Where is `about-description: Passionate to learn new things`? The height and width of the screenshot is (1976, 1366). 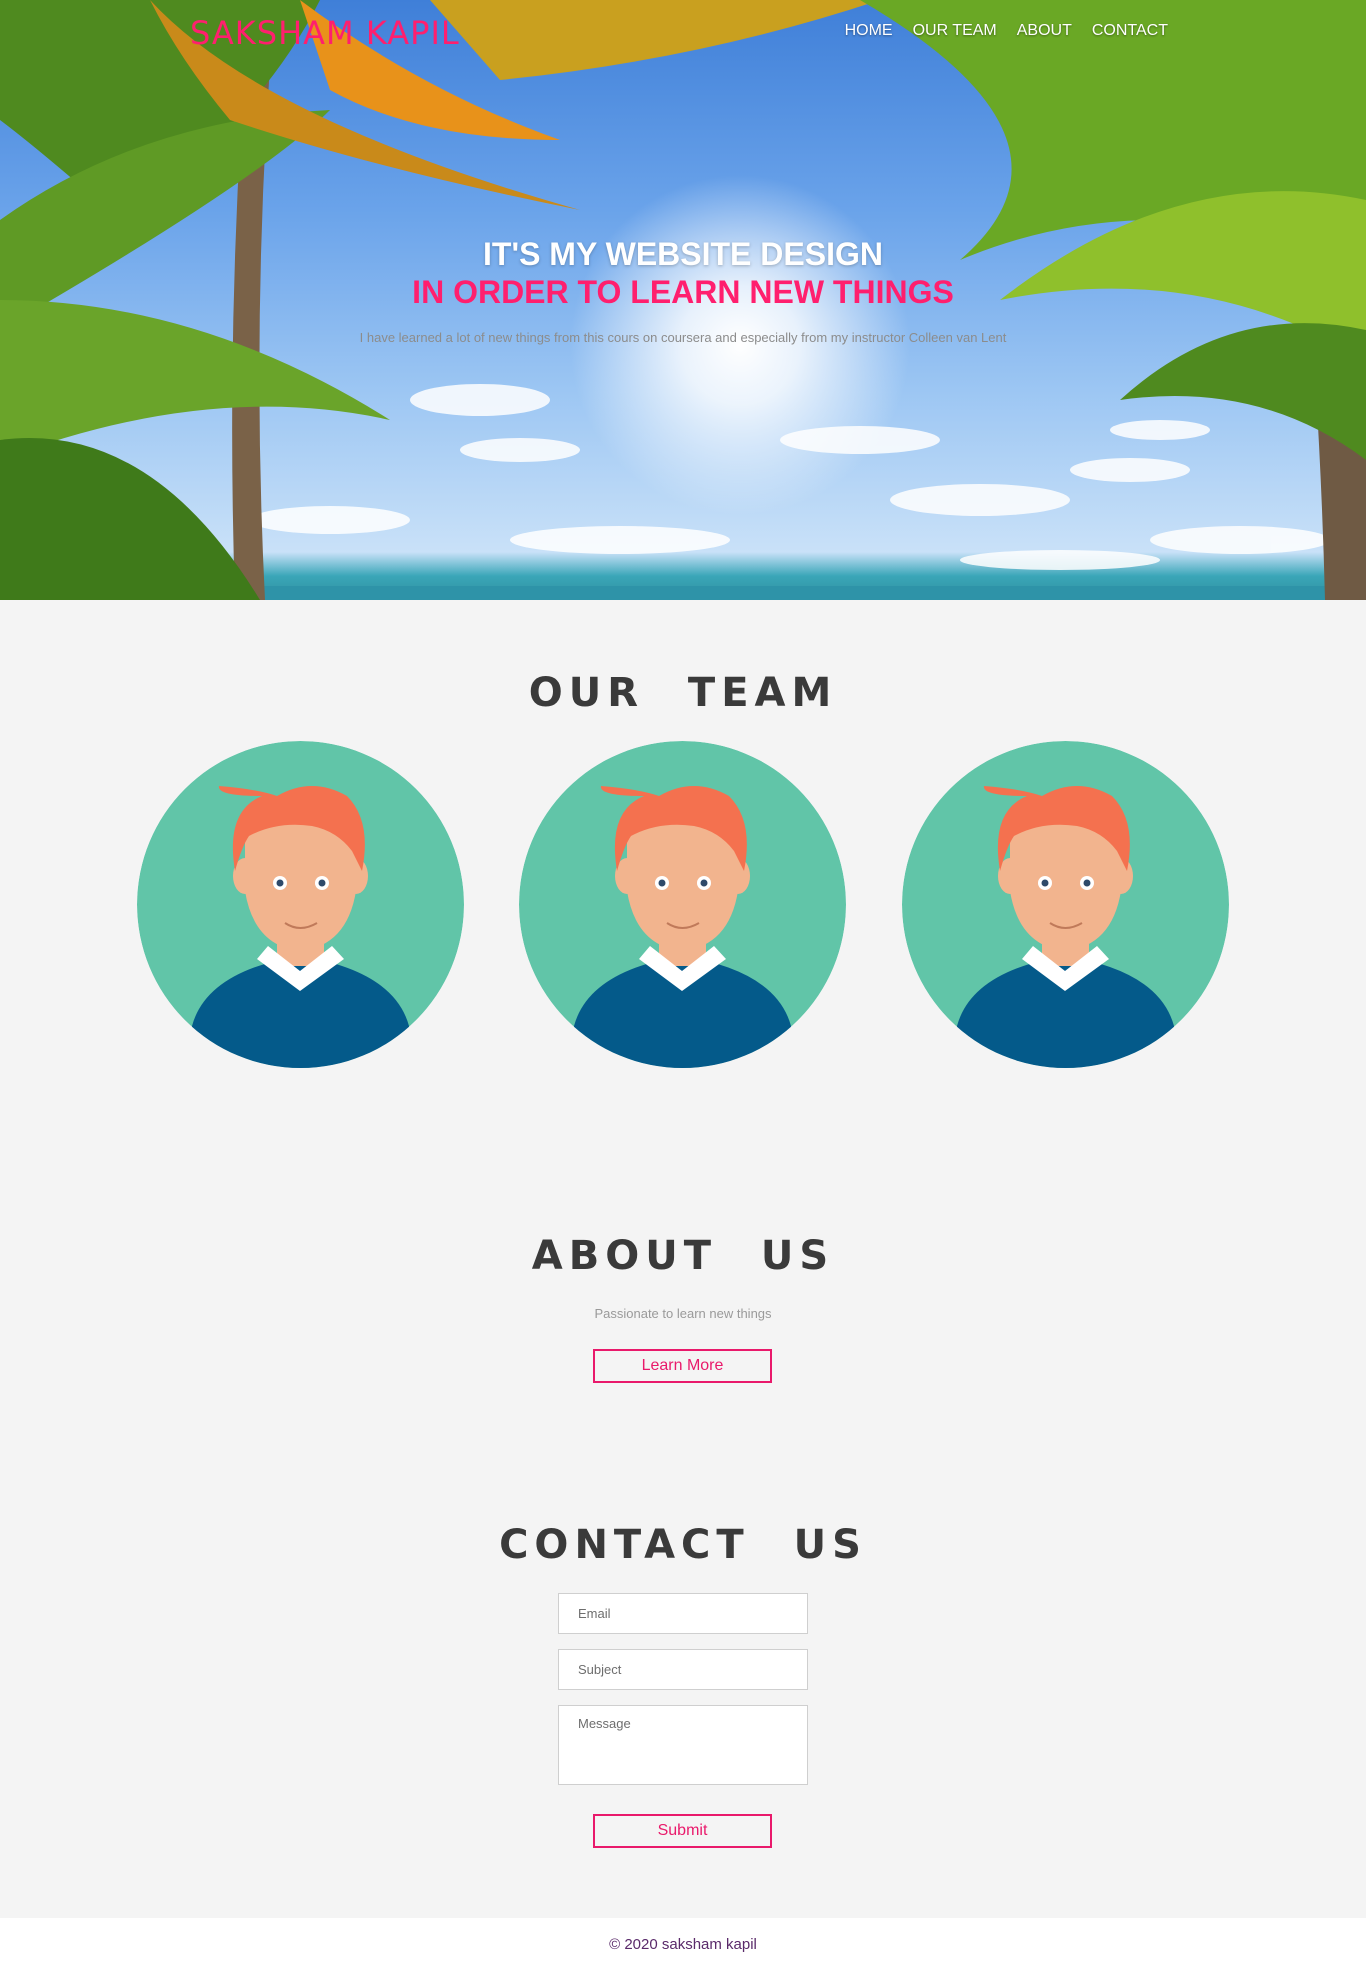
about-description: Passionate to learn new things is located at coordinates (683, 1313).